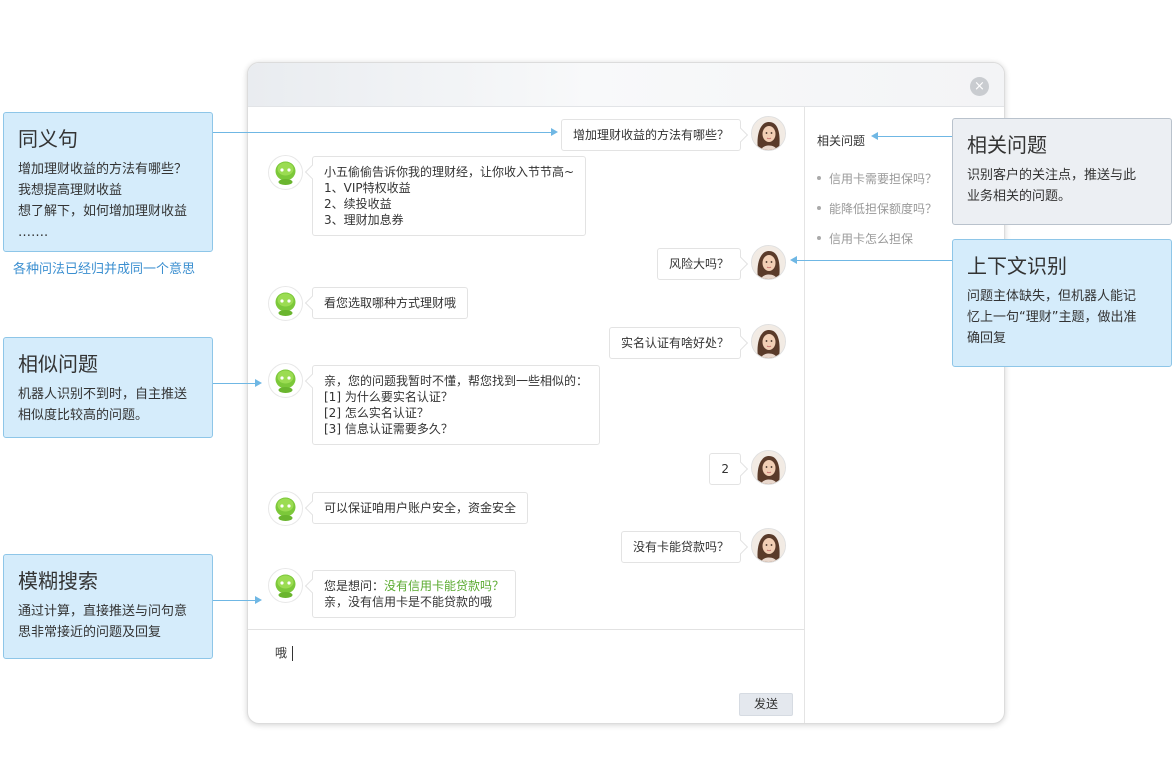 The height and width of the screenshot is (772, 1174). I want to click on callout-similar: 相似问题 机器人识别不到时，自主推送 相似度比较高的问题。, so click(108, 387).